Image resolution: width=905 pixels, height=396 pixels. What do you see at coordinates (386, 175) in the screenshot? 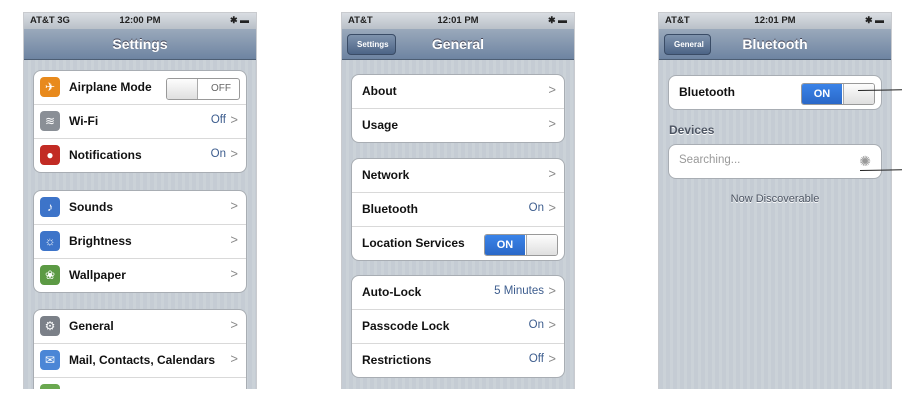
I see `row-label: Network` at bounding box center [386, 175].